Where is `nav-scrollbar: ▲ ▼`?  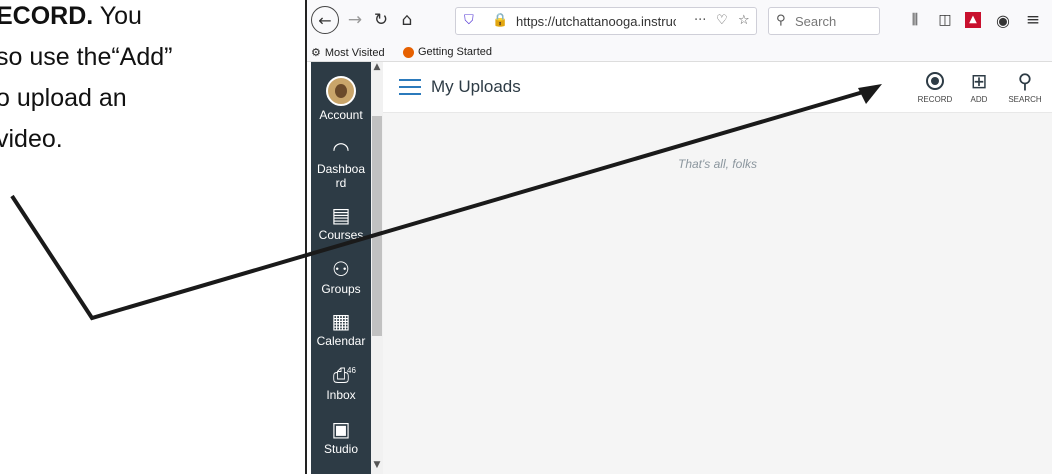
nav-scrollbar: ▲ ▼ is located at coordinates (377, 268).